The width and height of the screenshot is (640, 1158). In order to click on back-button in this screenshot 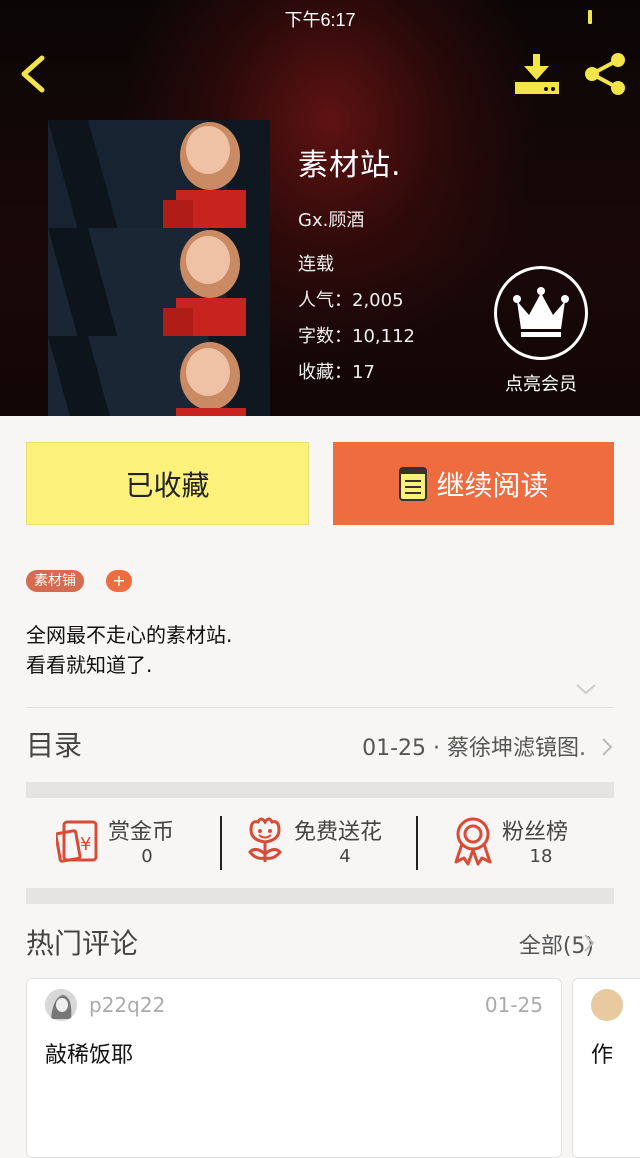, I will do `click(34, 74)`.